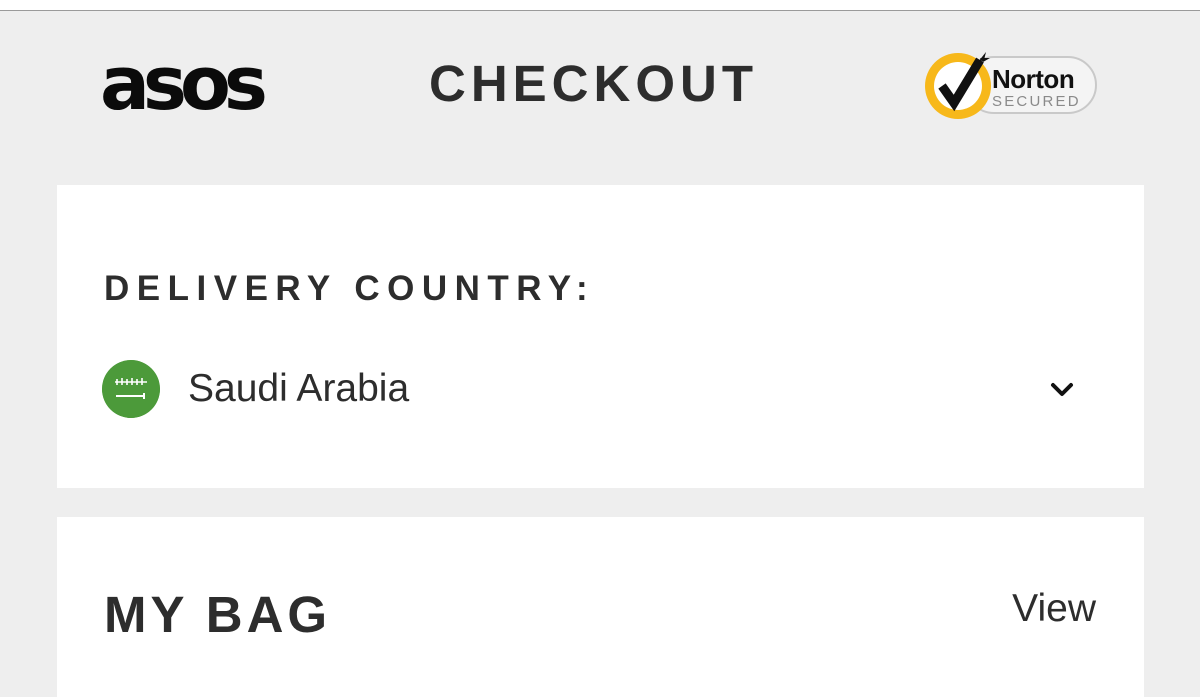 The width and height of the screenshot is (1200, 697). What do you see at coordinates (1054, 609) in the screenshot?
I see `view-bag-link: View` at bounding box center [1054, 609].